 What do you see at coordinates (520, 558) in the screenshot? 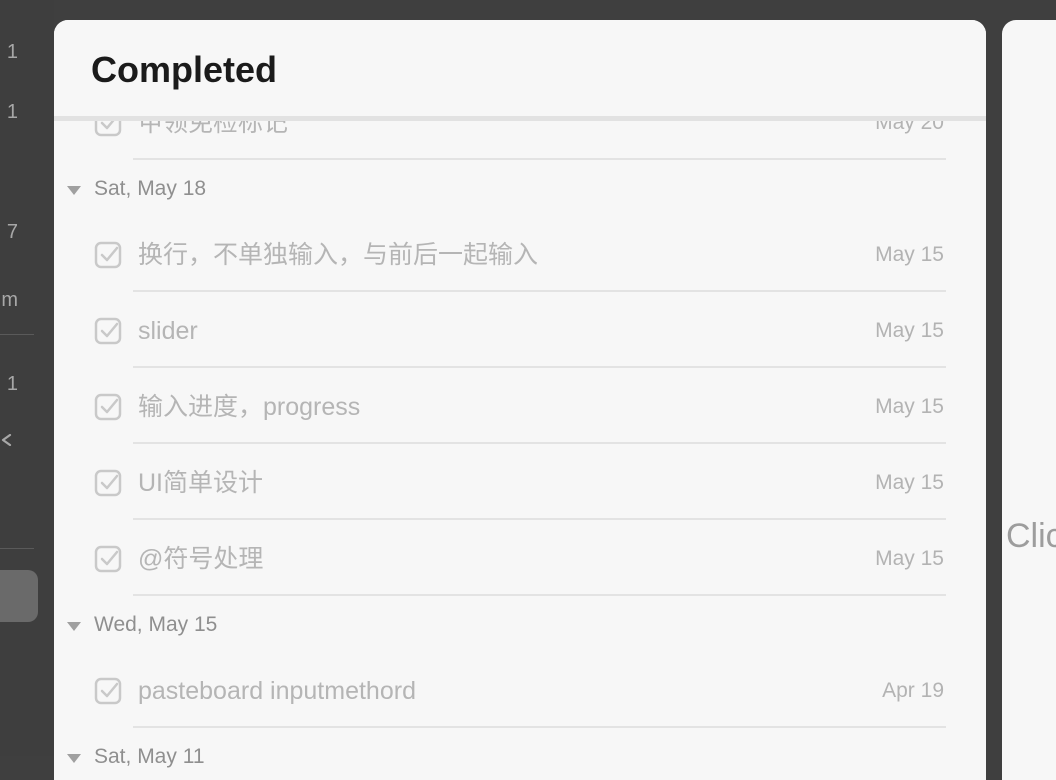
I see `list-item: @符号处理 May 15` at bounding box center [520, 558].